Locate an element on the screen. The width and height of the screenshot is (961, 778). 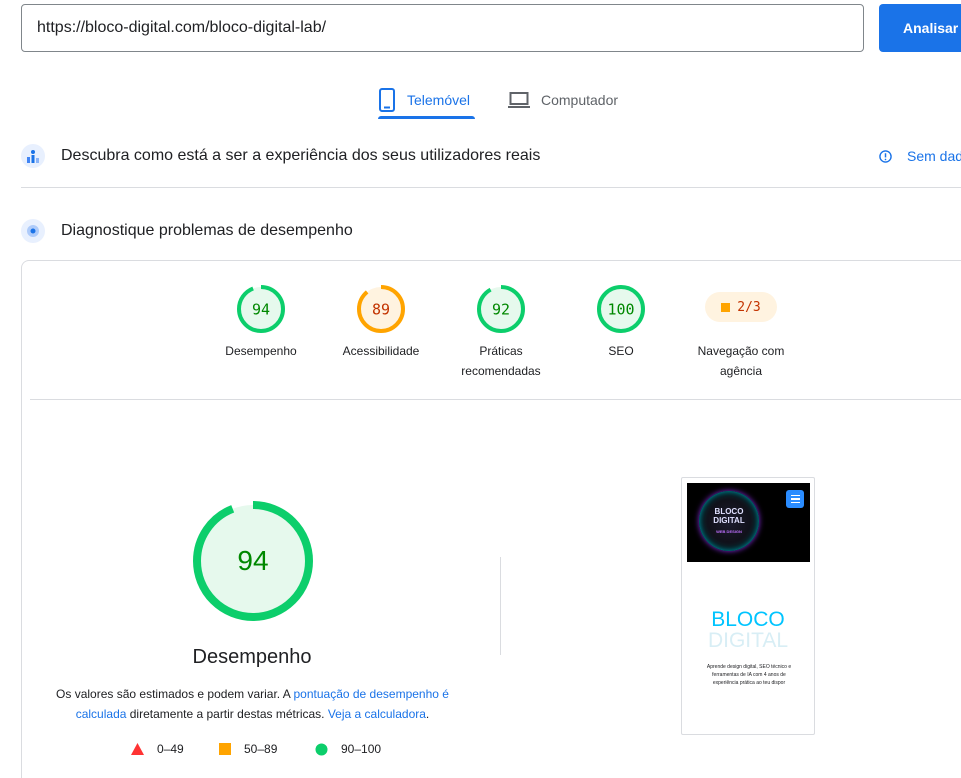
card-divider is located at coordinates (495, 399).